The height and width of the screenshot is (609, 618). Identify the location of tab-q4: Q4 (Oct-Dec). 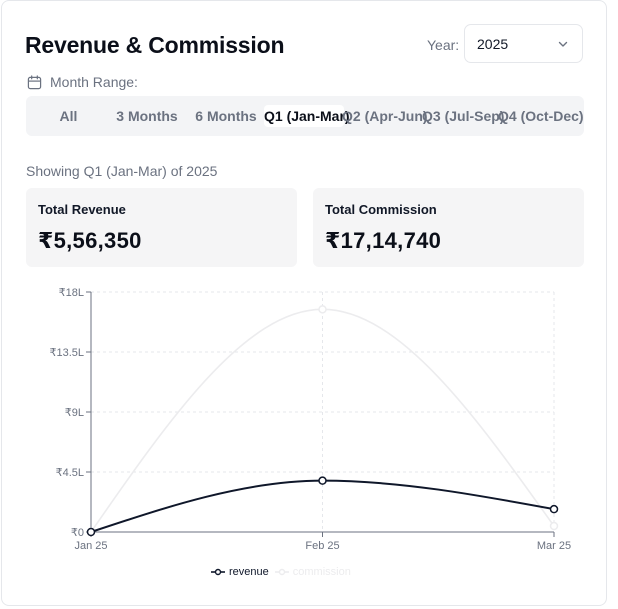
(541, 116).